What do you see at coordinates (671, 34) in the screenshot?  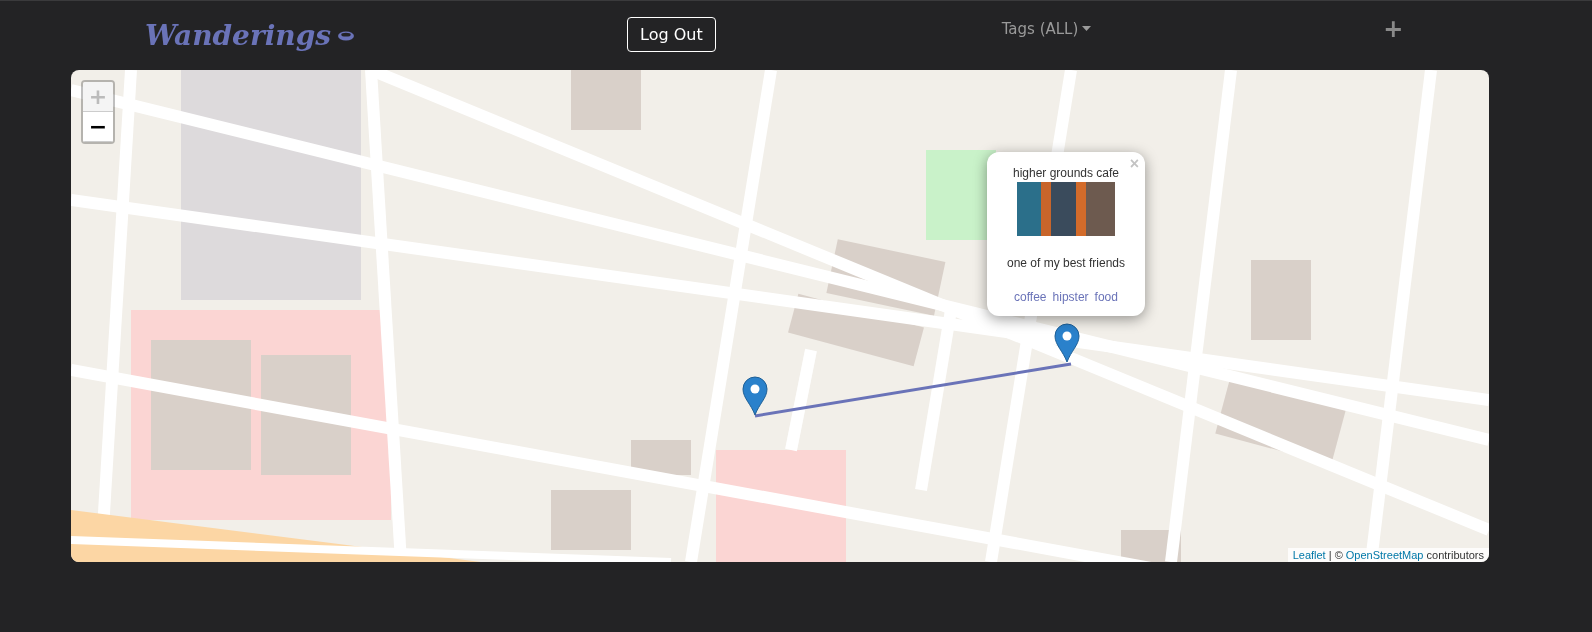 I see `log-out-button: Log Out` at bounding box center [671, 34].